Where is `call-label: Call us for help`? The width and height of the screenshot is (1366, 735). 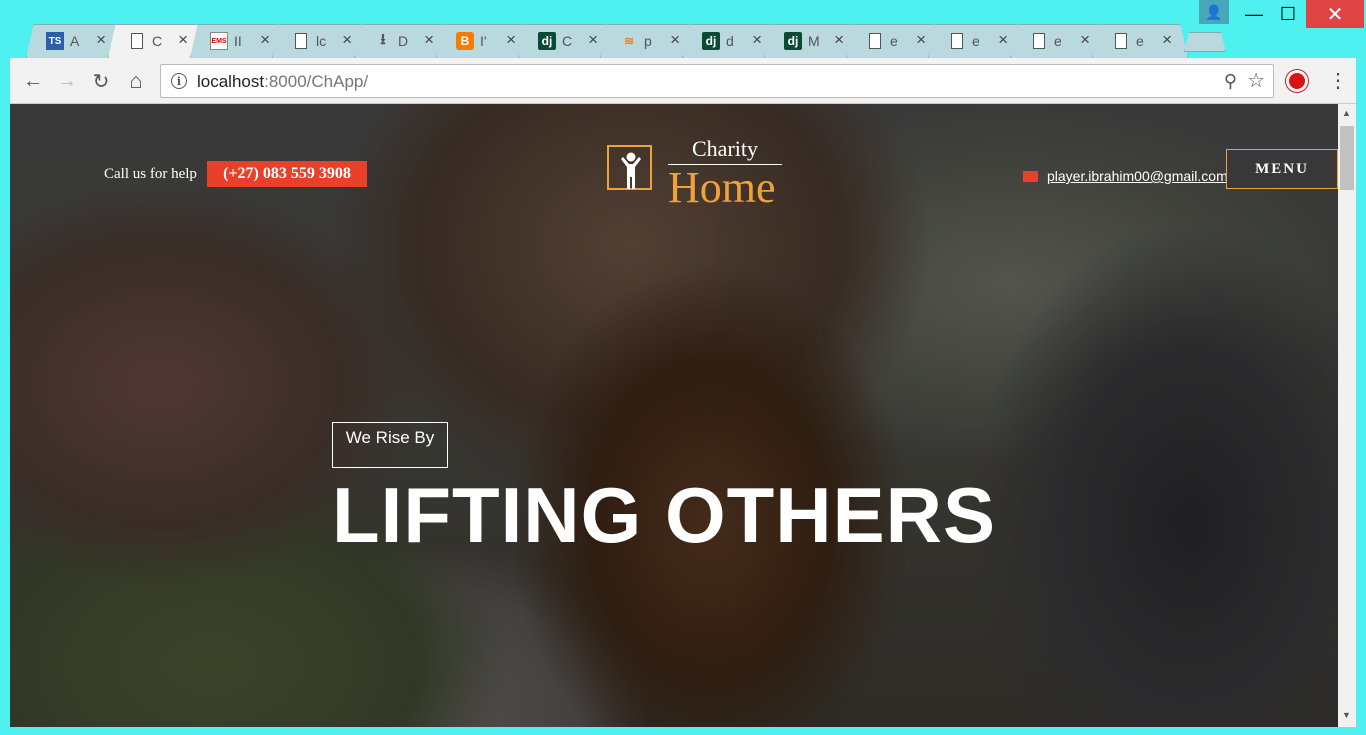
call-label: Call us for help is located at coordinates (150, 174).